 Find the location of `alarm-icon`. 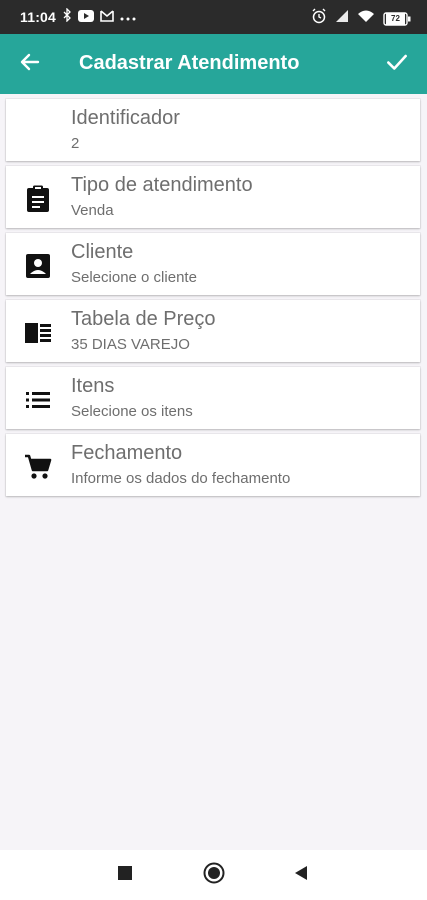

alarm-icon is located at coordinates (319, 18).